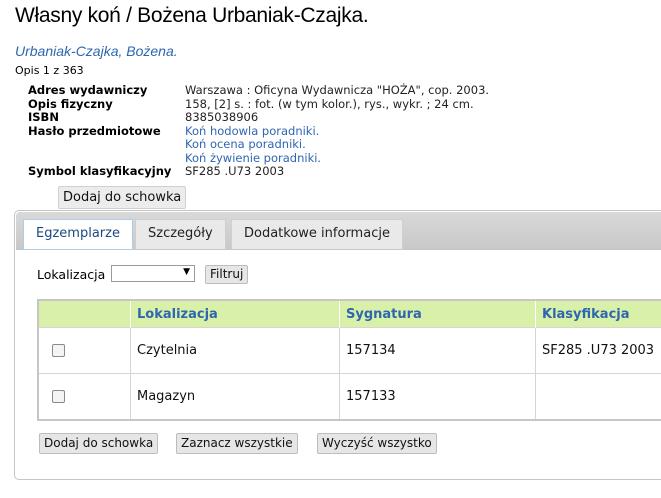 The image size is (661, 498). What do you see at coordinates (377, 443) in the screenshot?
I see `clear-all-button: Wyczyść wszystko` at bounding box center [377, 443].